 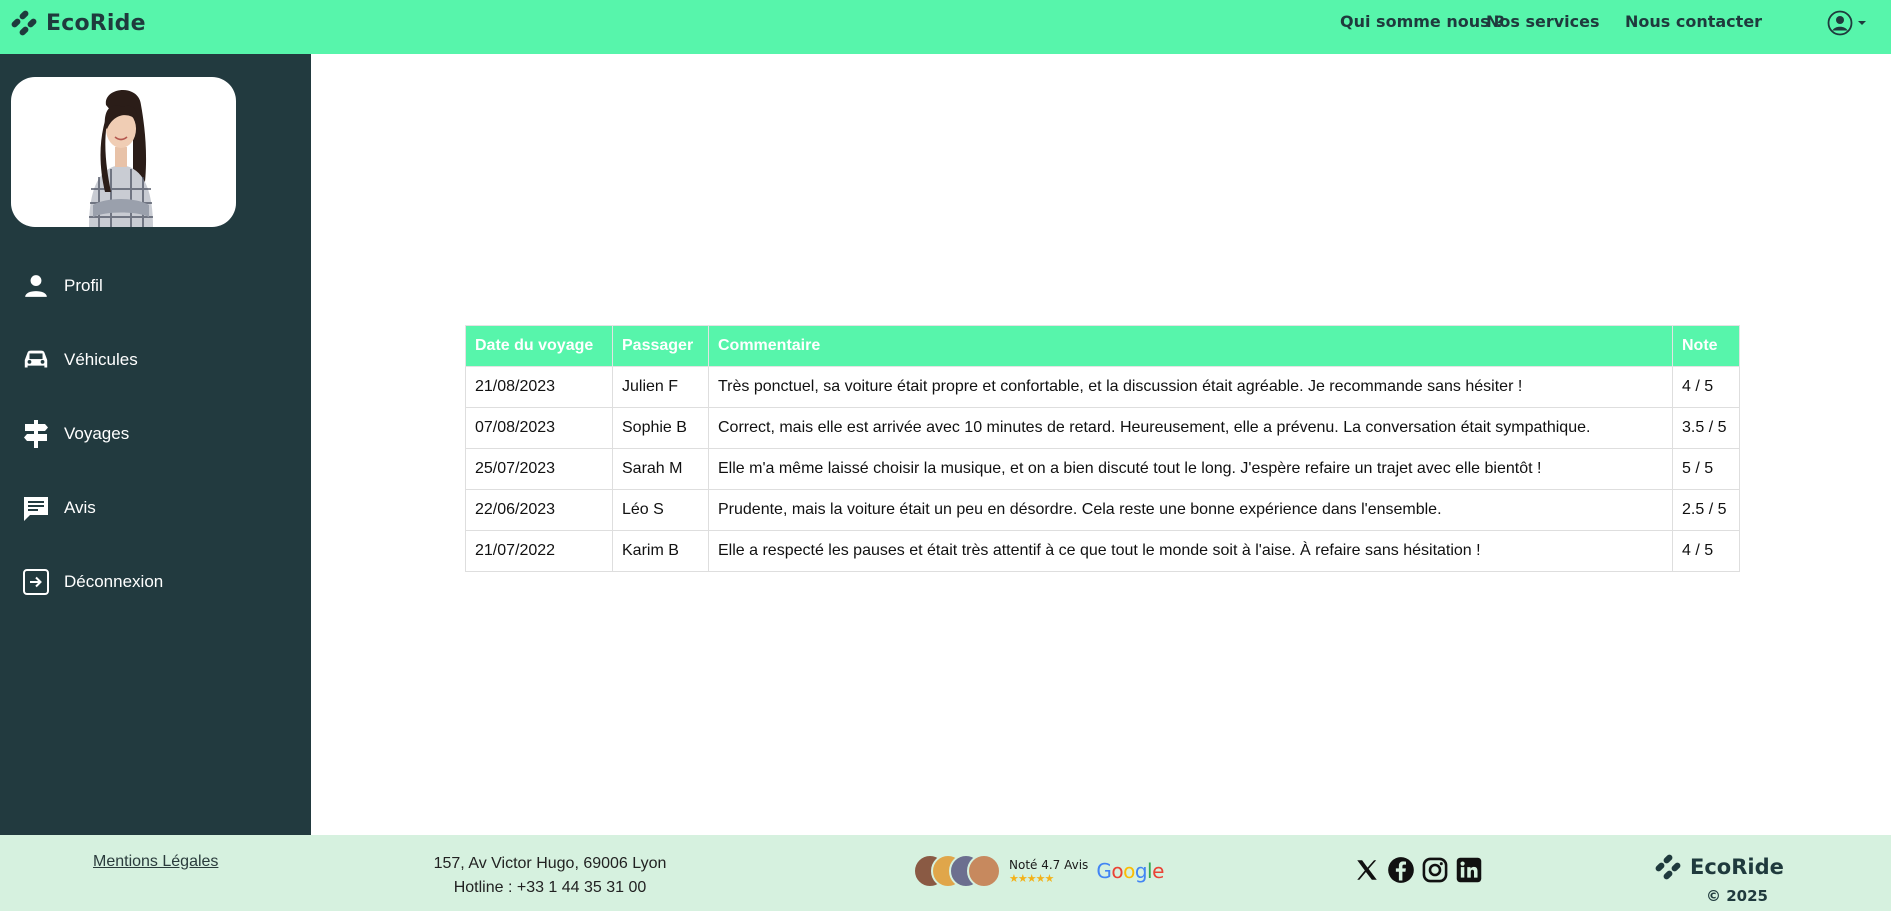 What do you see at coordinates (101, 359) in the screenshot?
I see `sidebar-item-label: Véhicules` at bounding box center [101, 359].